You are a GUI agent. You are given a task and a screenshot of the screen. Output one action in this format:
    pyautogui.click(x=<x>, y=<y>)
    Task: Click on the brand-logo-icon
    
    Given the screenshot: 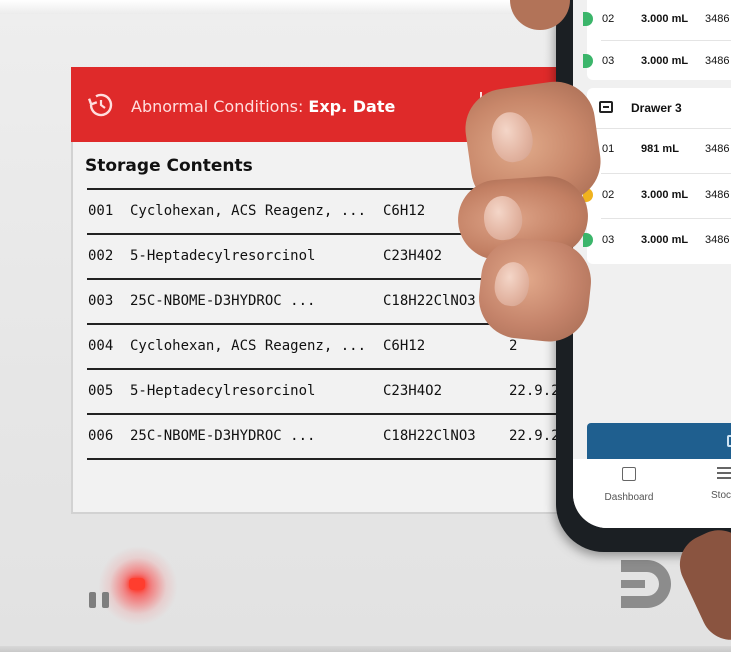 What is the action you would take?
    pyautogui.click(x=646, y=584)
    